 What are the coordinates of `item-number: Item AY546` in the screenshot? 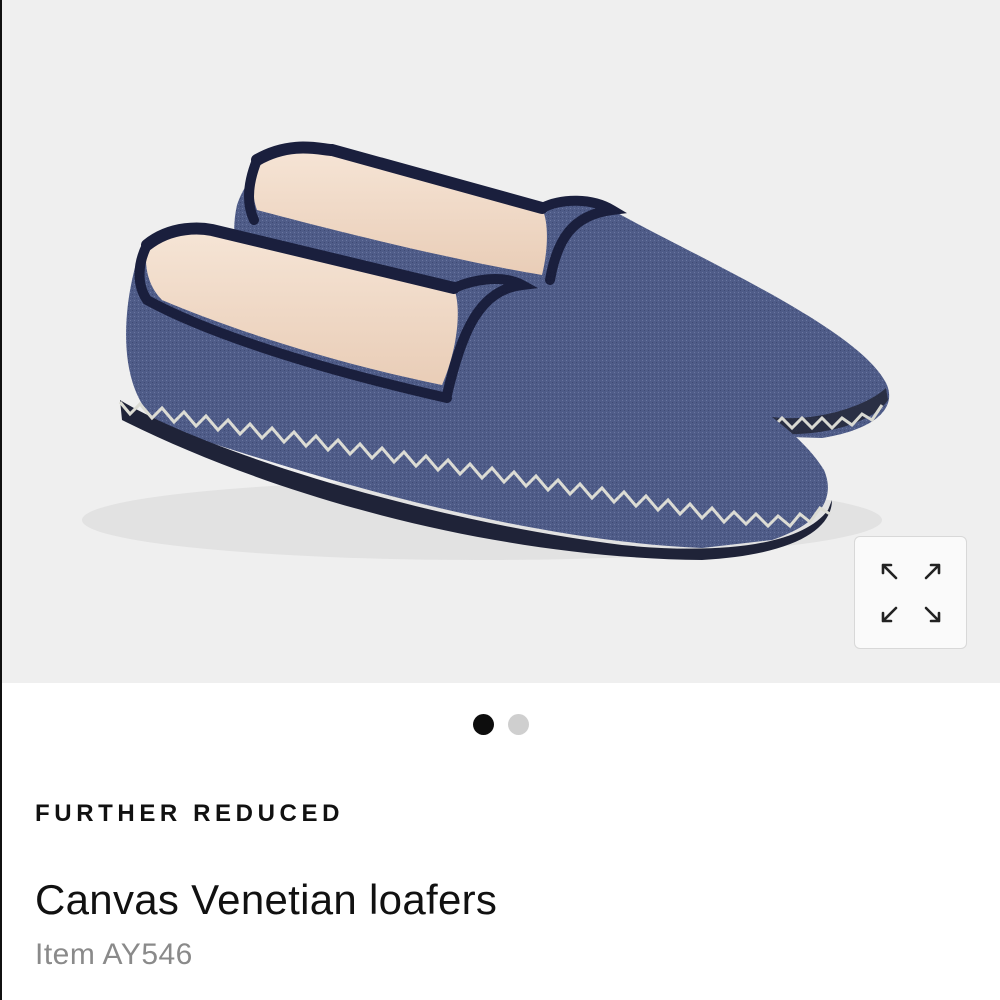 It's located at (114, 954).